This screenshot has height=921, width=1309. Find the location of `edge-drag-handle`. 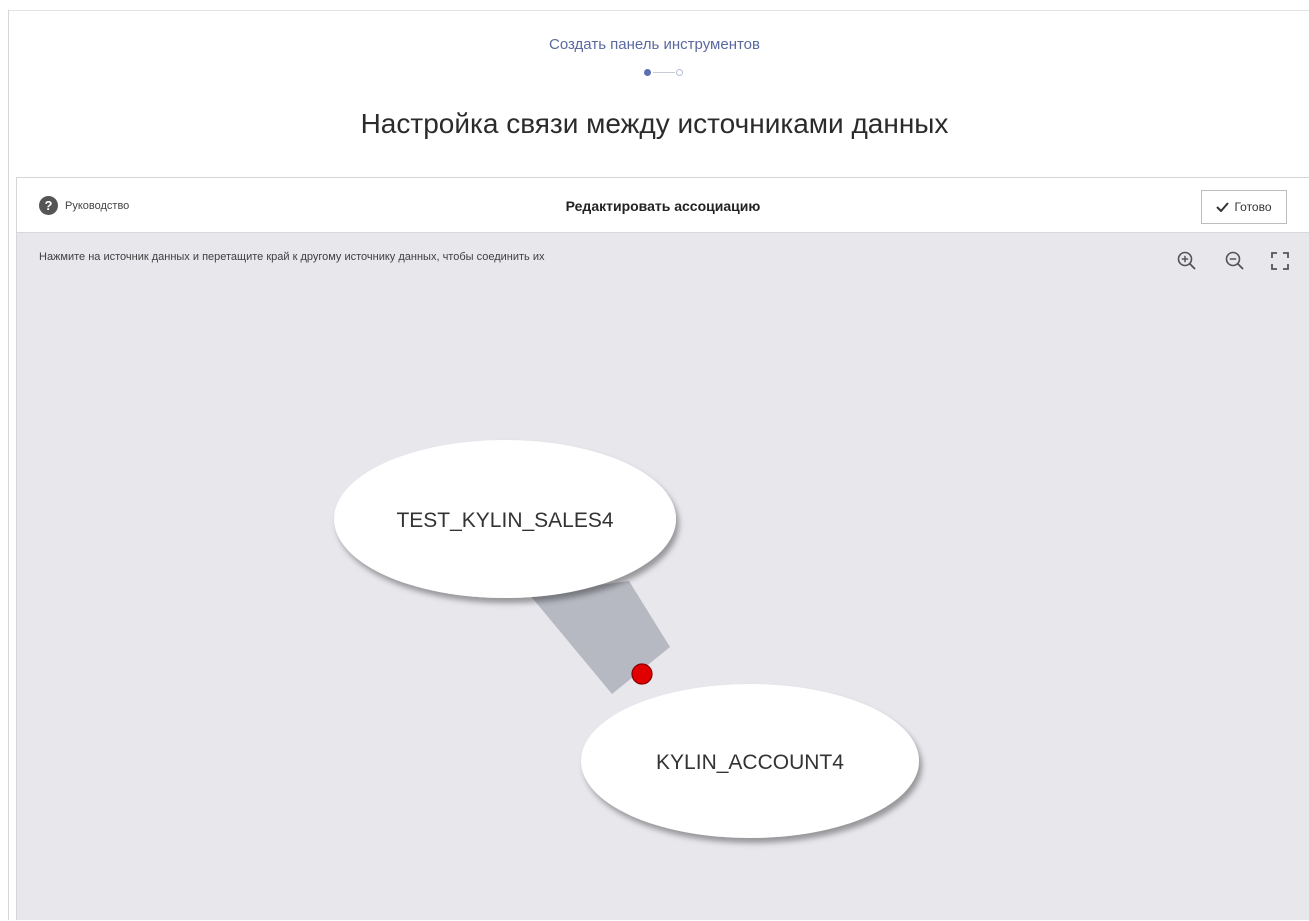

edge-drag-handle is located at coordinates (642, 674).